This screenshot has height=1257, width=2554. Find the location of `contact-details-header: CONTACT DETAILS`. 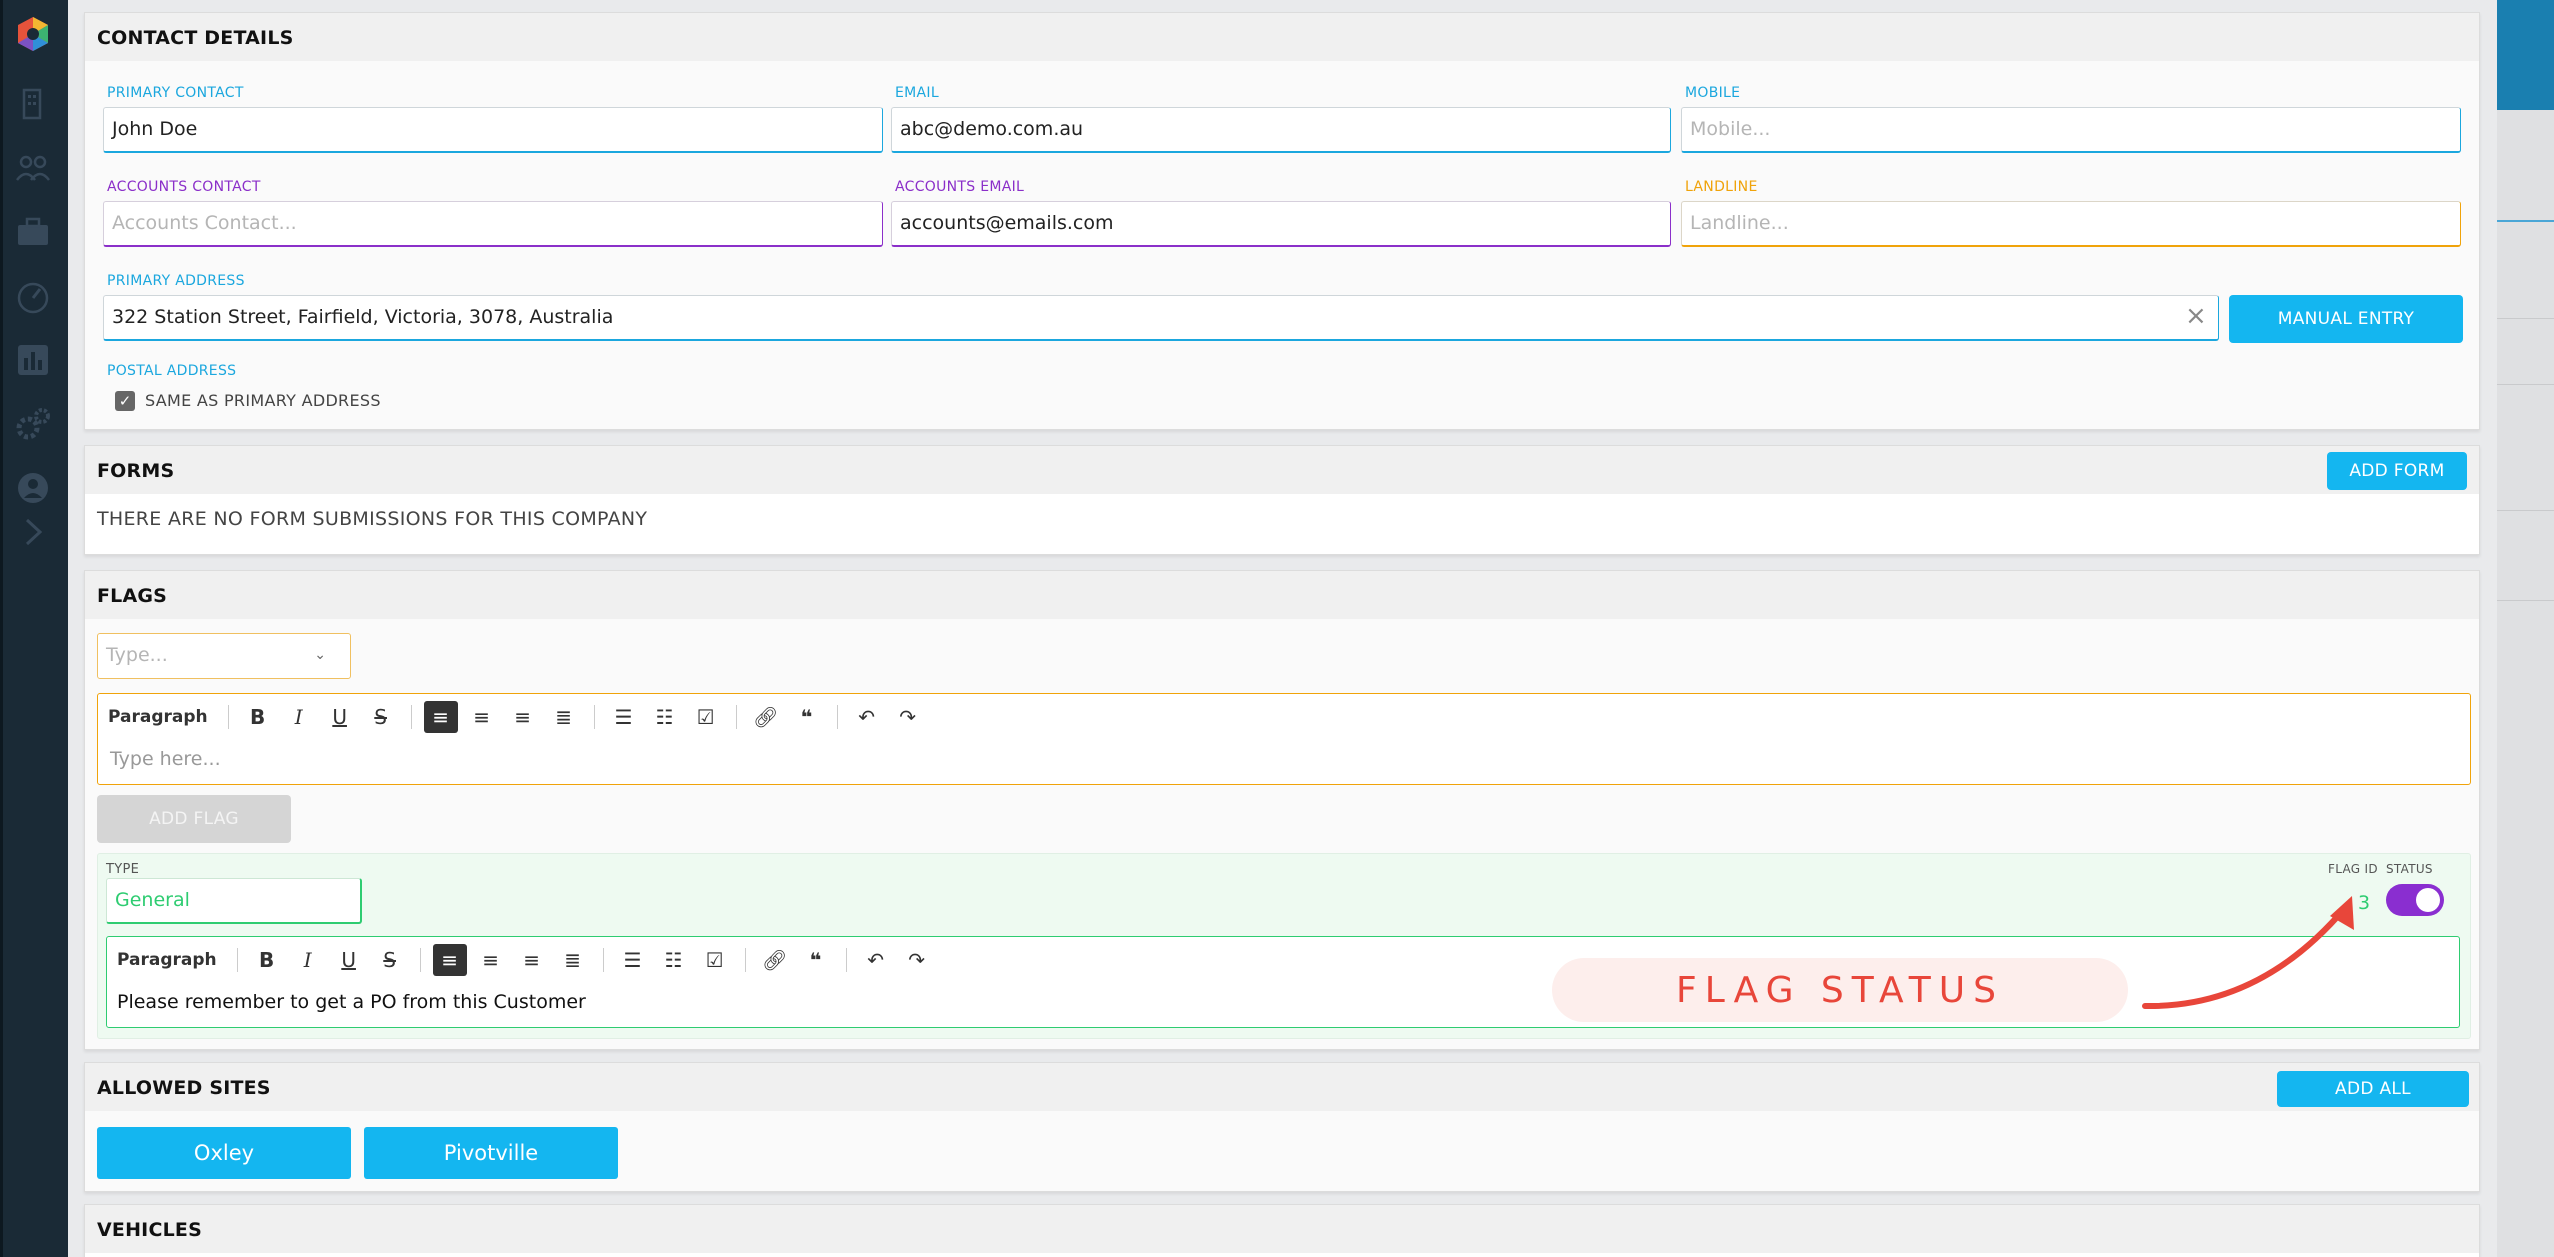

contact-details-header: CONTACT DETAILS is located at coordinates (1282, 37).